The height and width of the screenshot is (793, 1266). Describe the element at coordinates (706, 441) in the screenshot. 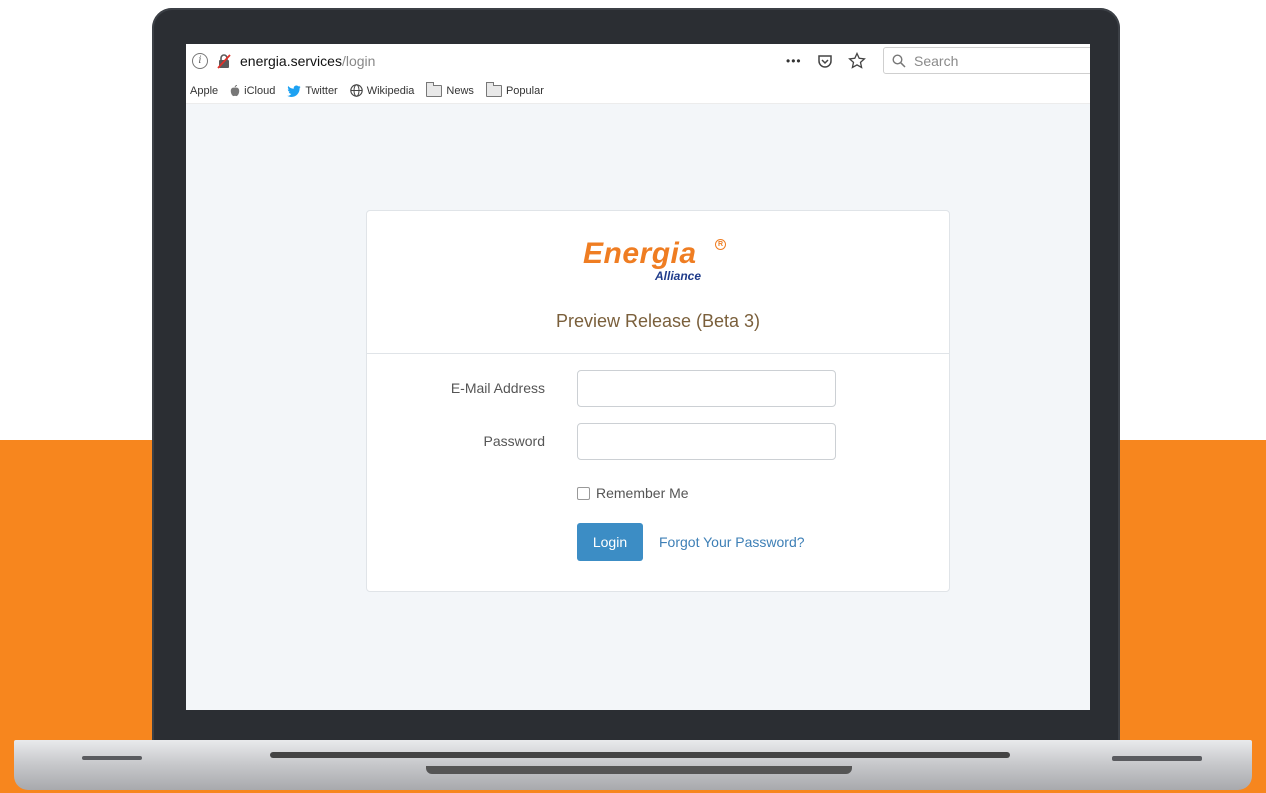

I see `password-field` at that location.